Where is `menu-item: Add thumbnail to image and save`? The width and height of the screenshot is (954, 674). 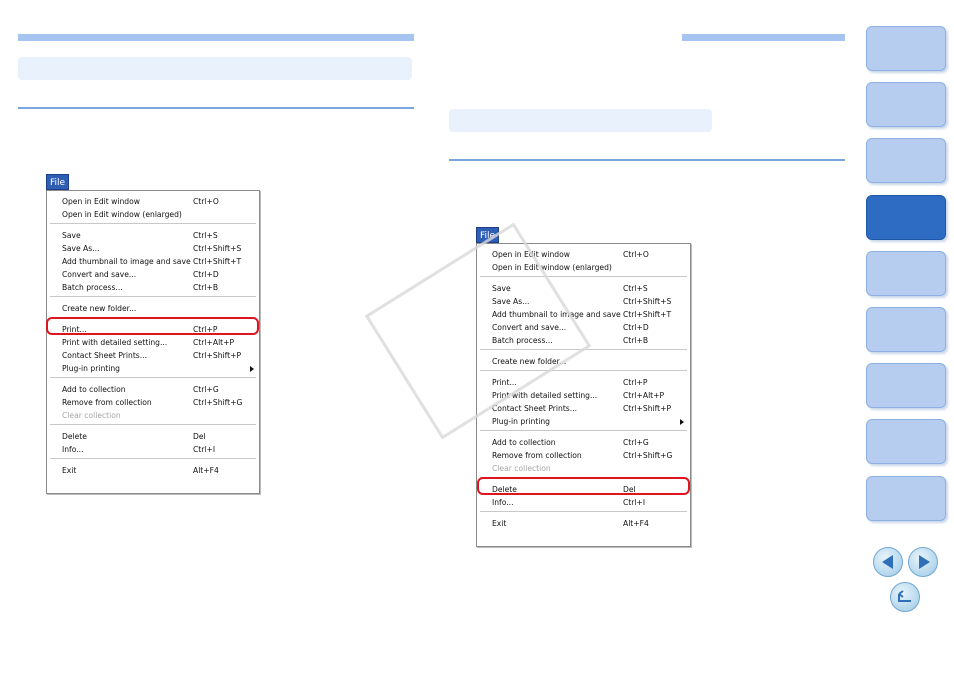
menu-item: Add thumbnail to image and save is located at coordinates (126, 262).